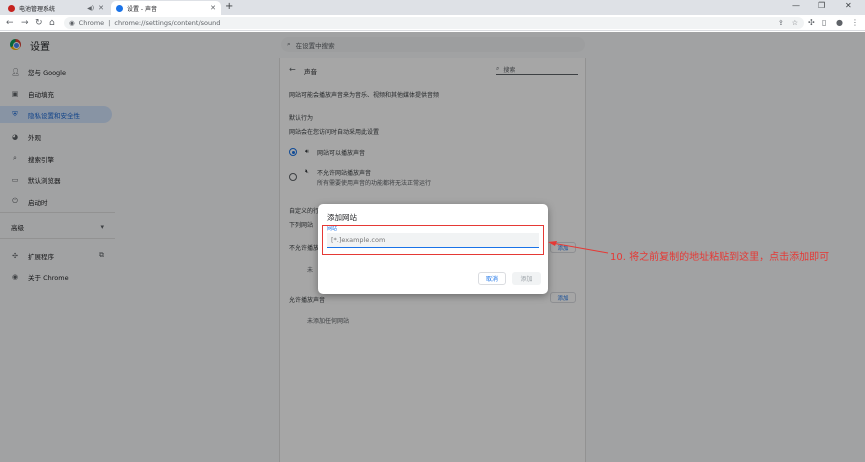 The height and width of the screenshot is (462, 865). I want to click on profile-icon: ●, so click(839, 22).